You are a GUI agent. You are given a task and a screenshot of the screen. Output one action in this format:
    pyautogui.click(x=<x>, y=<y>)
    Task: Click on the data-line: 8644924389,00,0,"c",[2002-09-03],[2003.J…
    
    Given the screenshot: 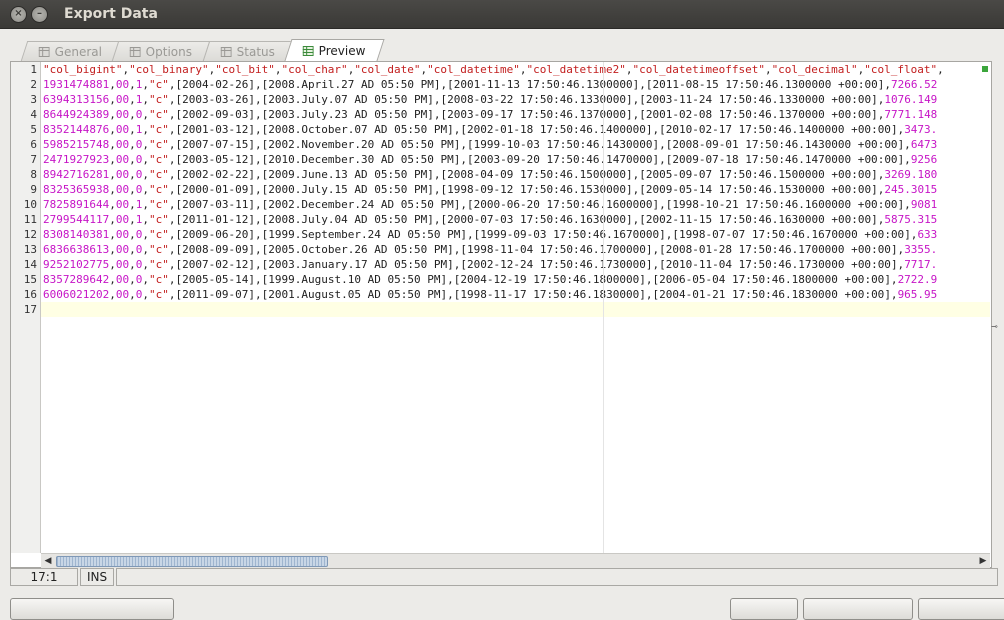 What is the action you would take?
    pyautogui.click(x=515, y=114)
    